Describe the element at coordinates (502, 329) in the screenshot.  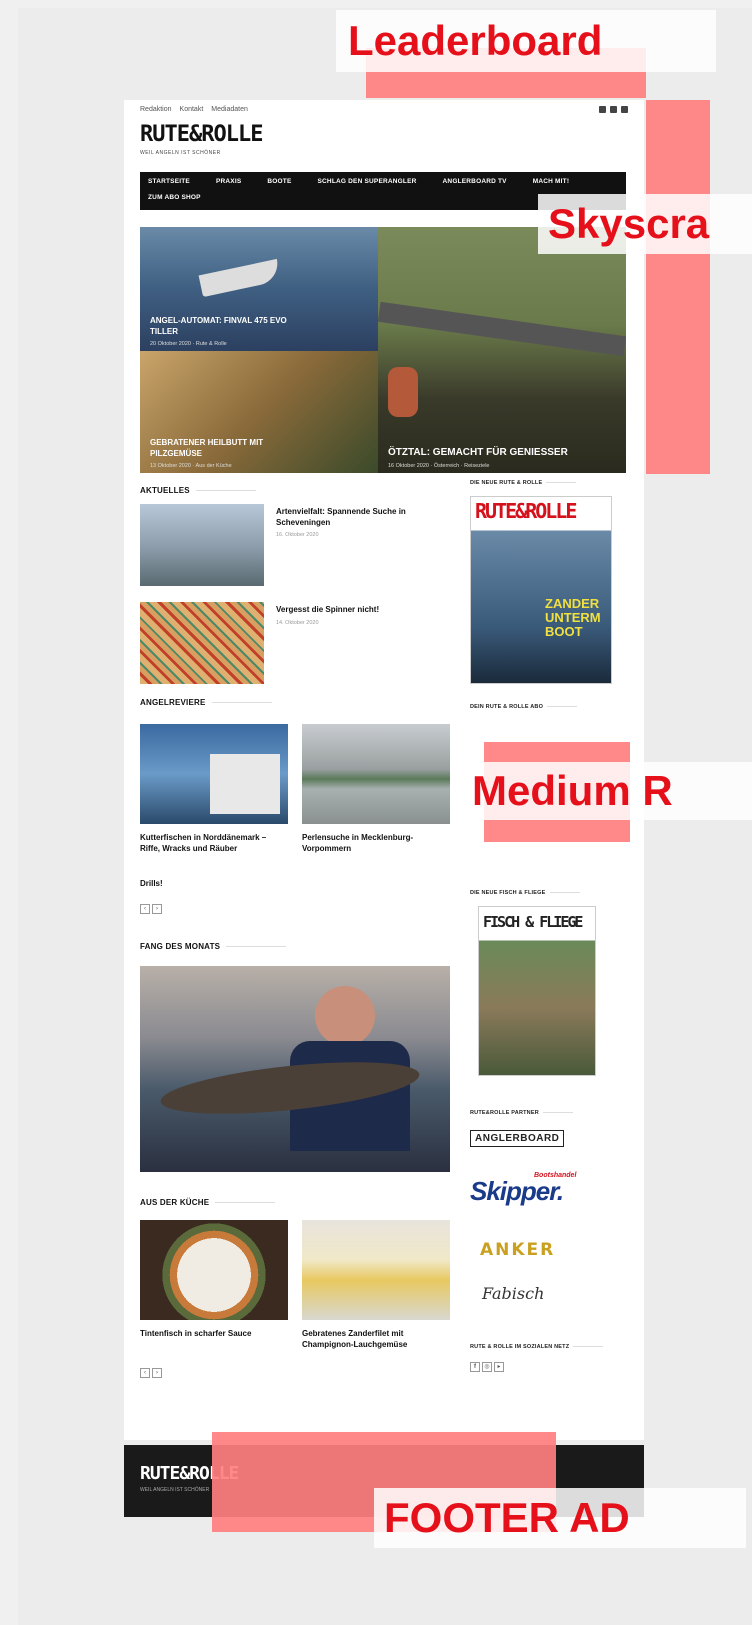
I see `log-shape` at that location.